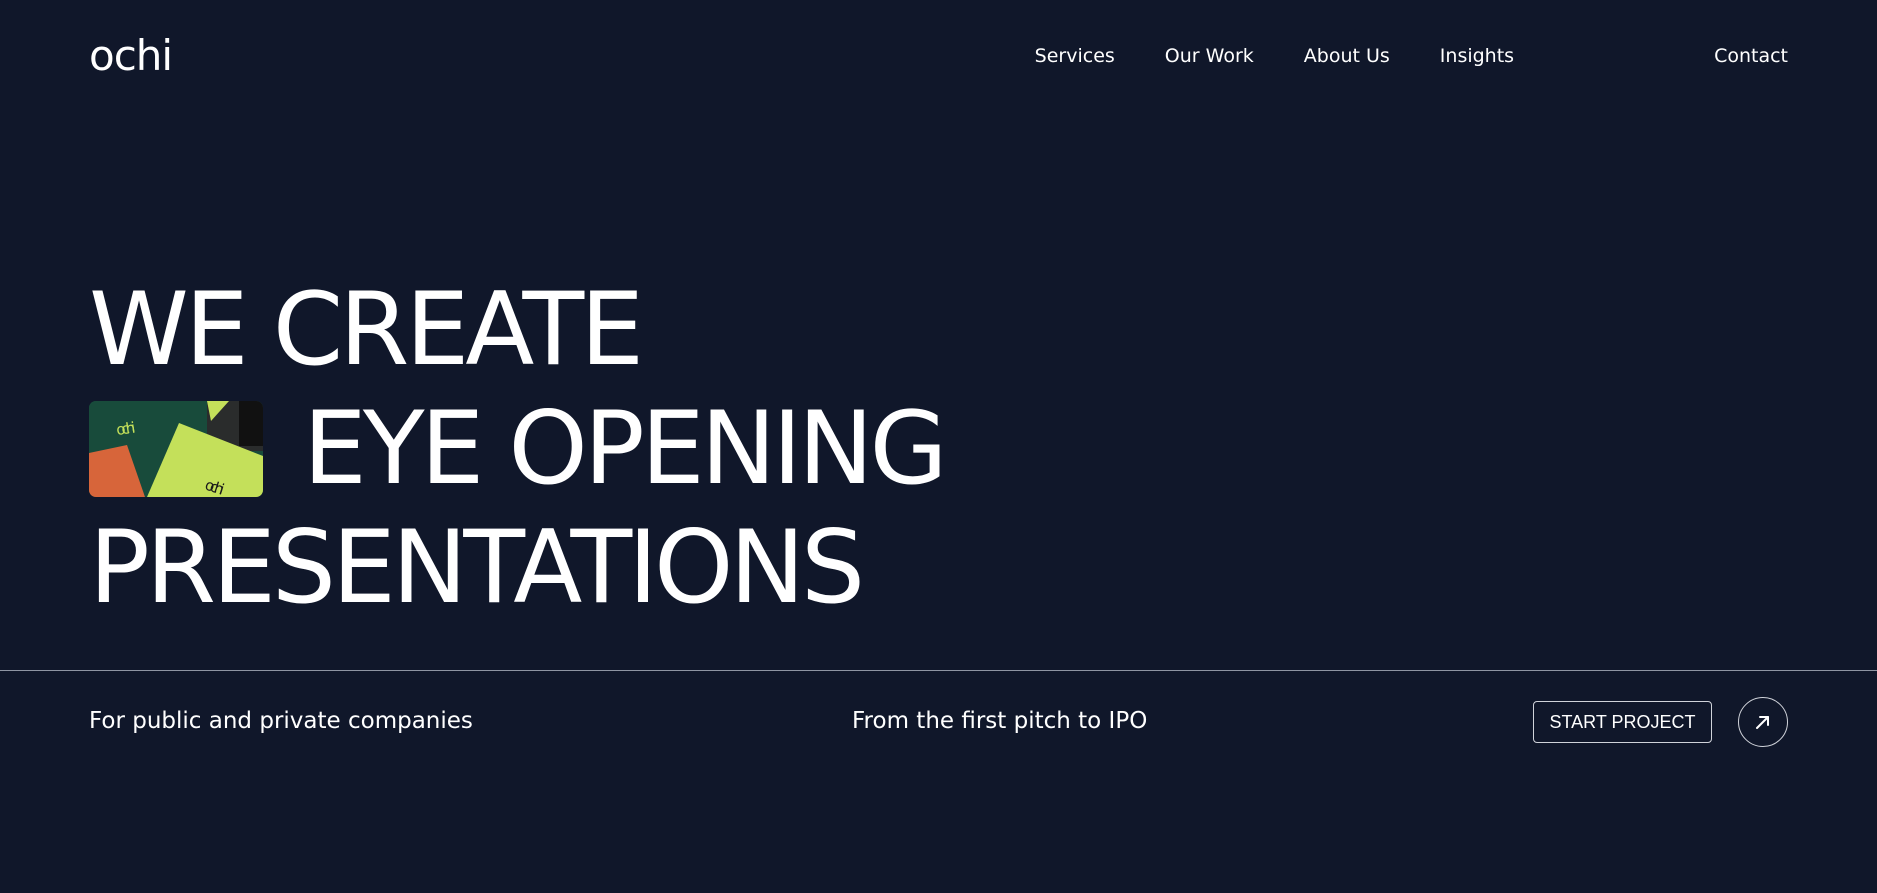 Image resolution: width=1877 pixels, height=893 pixels. I want to click on nav-link-about-us: About Us, so click(1347, 56).